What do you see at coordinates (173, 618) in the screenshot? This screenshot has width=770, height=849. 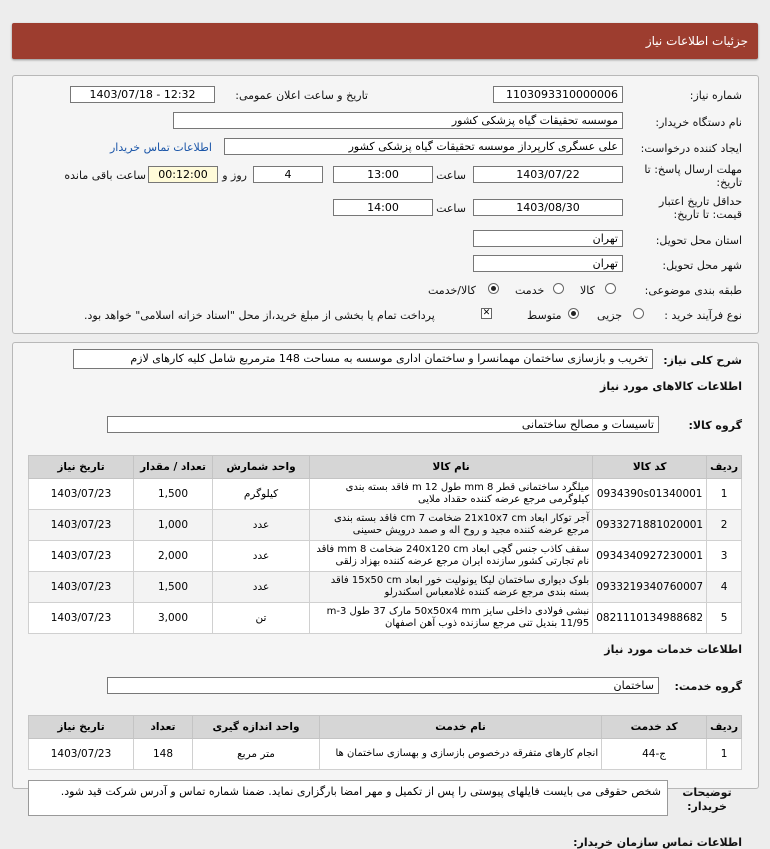 I see `goods-cell-quantity: 3,000` at bounding box center [173, 618].